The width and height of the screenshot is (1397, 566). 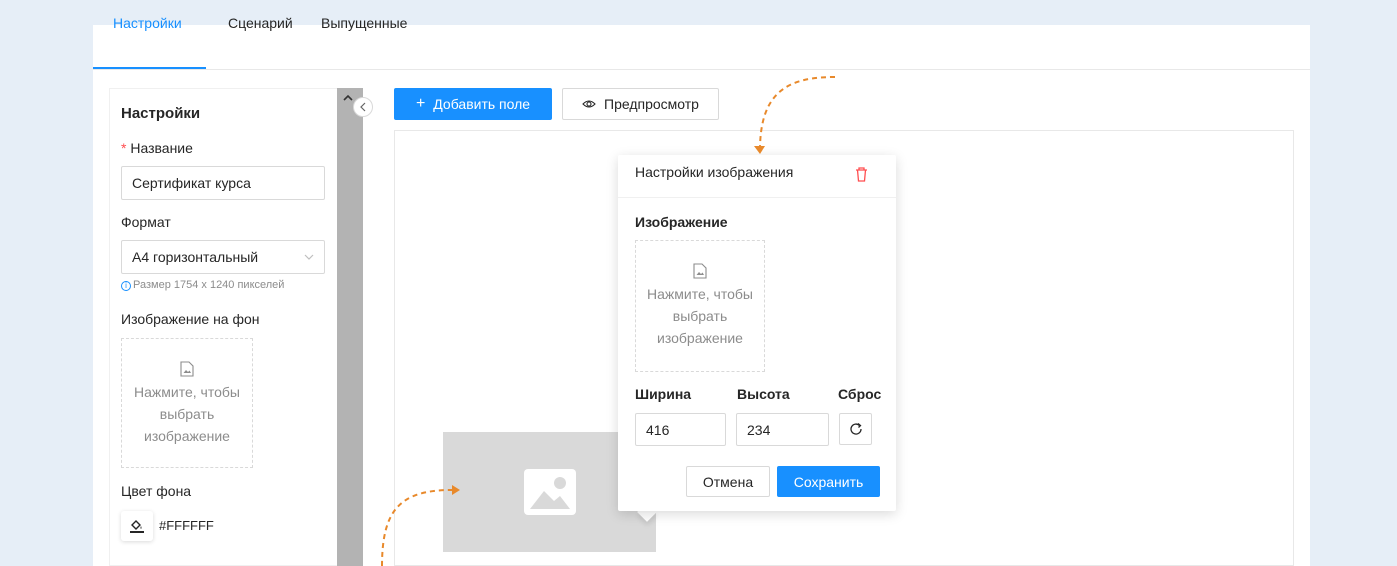 What do you see at coordinates (190, 319) in the screenshot?
I see `bg-image-label: Изображение на фон` at bounding box center [190, 319].